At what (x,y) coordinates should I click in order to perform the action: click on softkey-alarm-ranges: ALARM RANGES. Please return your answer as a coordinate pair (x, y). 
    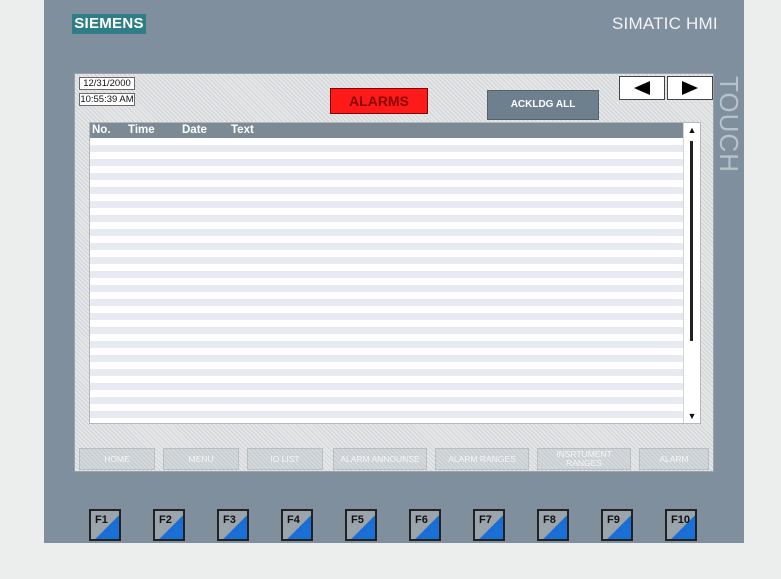
    Looking at the image, I should click on (482, 459).